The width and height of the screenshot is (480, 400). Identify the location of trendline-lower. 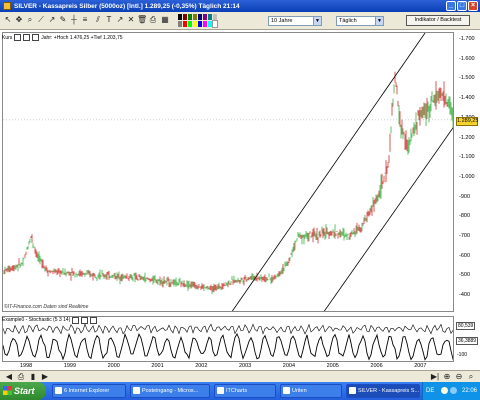
(388, 219).